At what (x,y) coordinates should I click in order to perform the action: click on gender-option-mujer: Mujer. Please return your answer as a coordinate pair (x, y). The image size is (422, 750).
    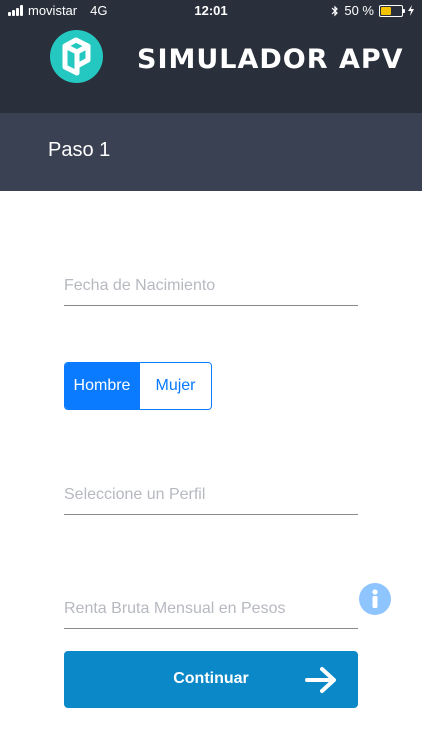
    Looking at the image, I should click on (175, 386).